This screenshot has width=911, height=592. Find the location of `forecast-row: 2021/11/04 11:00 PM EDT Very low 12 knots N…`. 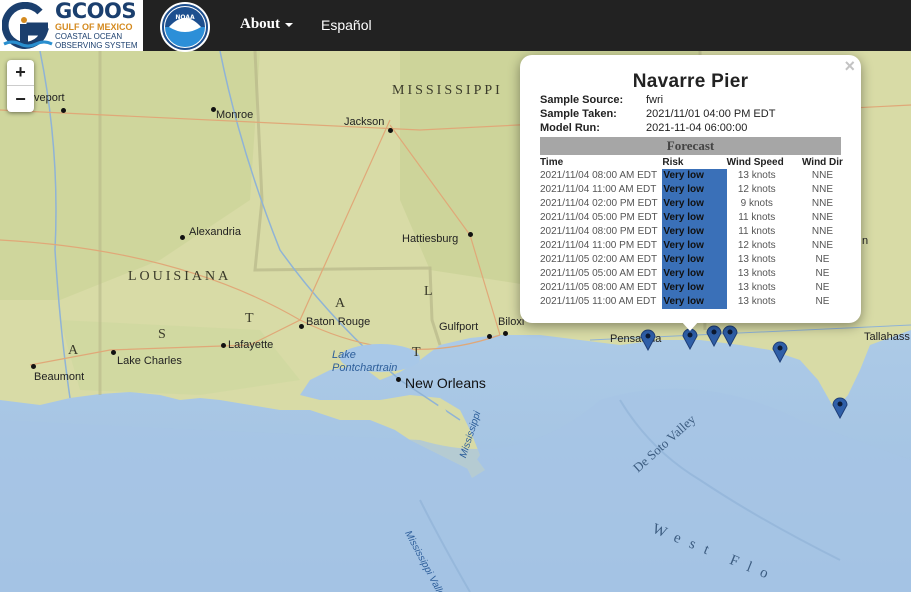

forecast-row: 2021/11/04 11:00 PM EDT Very low 12 knots N… is located at coordinates (695, 246).